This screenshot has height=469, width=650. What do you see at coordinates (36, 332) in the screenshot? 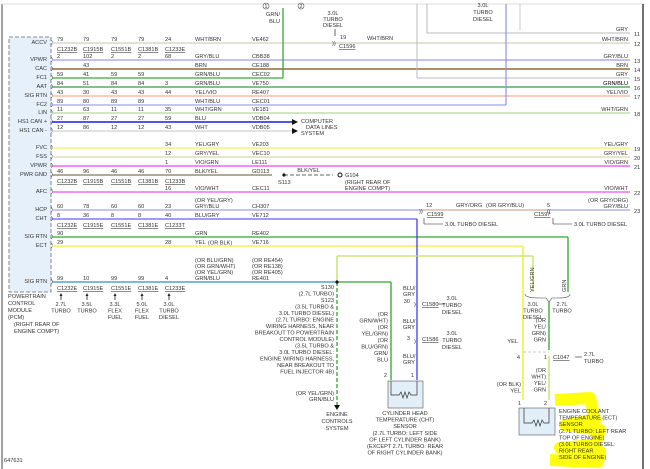
I see `pcm-location-line: ENGINE COMPT)` at bounding box center [36, 332].